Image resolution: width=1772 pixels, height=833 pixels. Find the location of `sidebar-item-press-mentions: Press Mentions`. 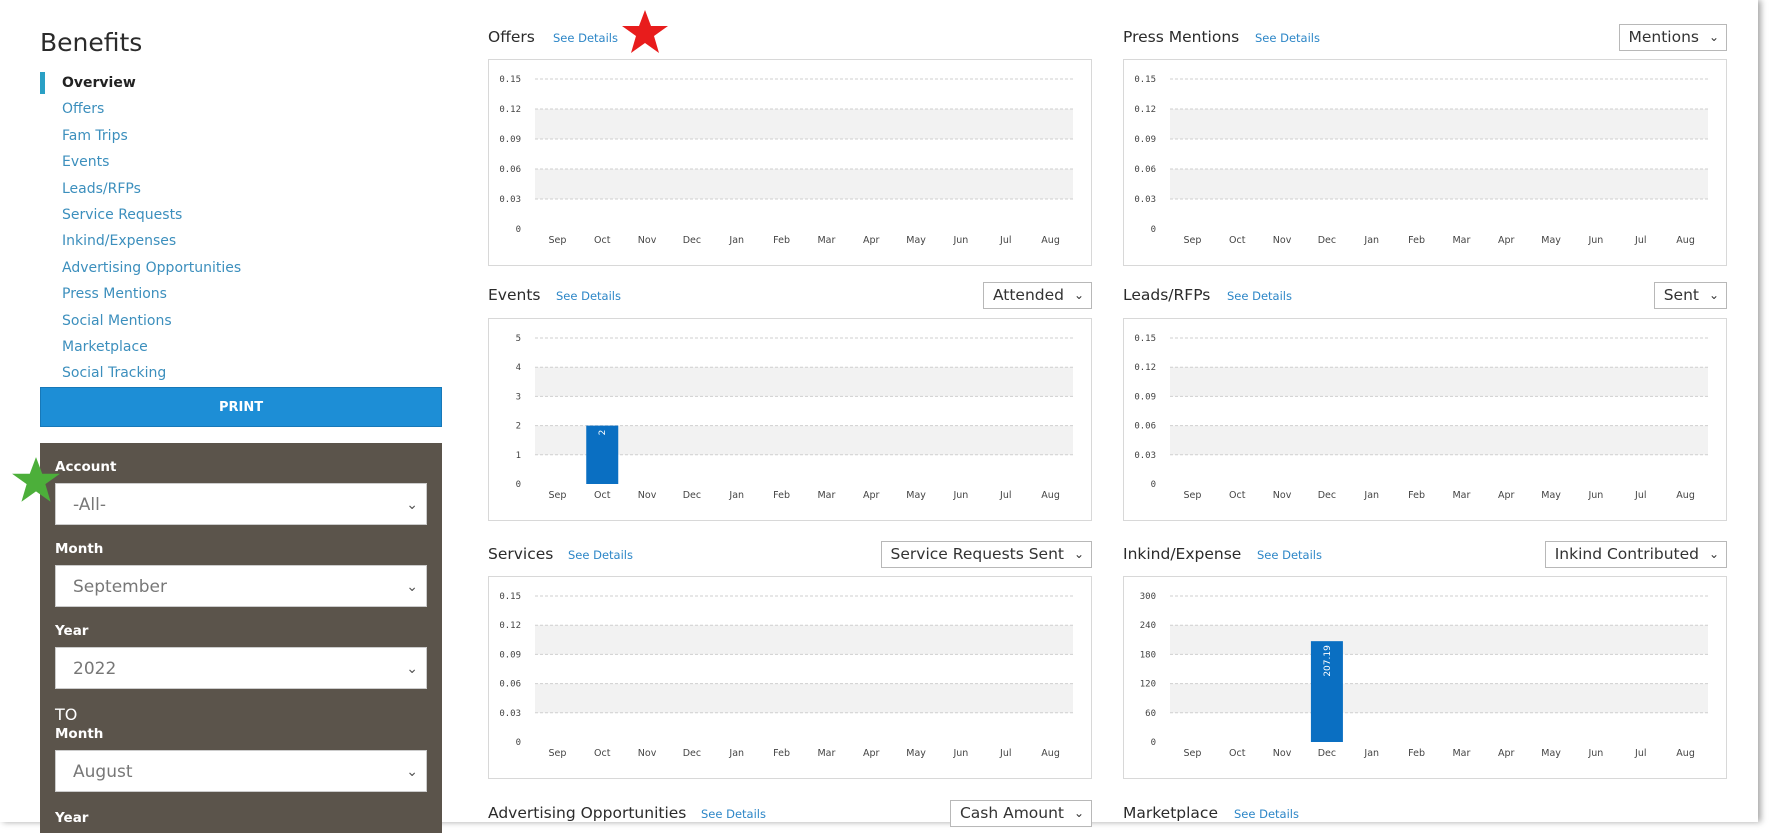

sidebar-item-press-mentions: Press Mentions is located at coordinates (242, 294).